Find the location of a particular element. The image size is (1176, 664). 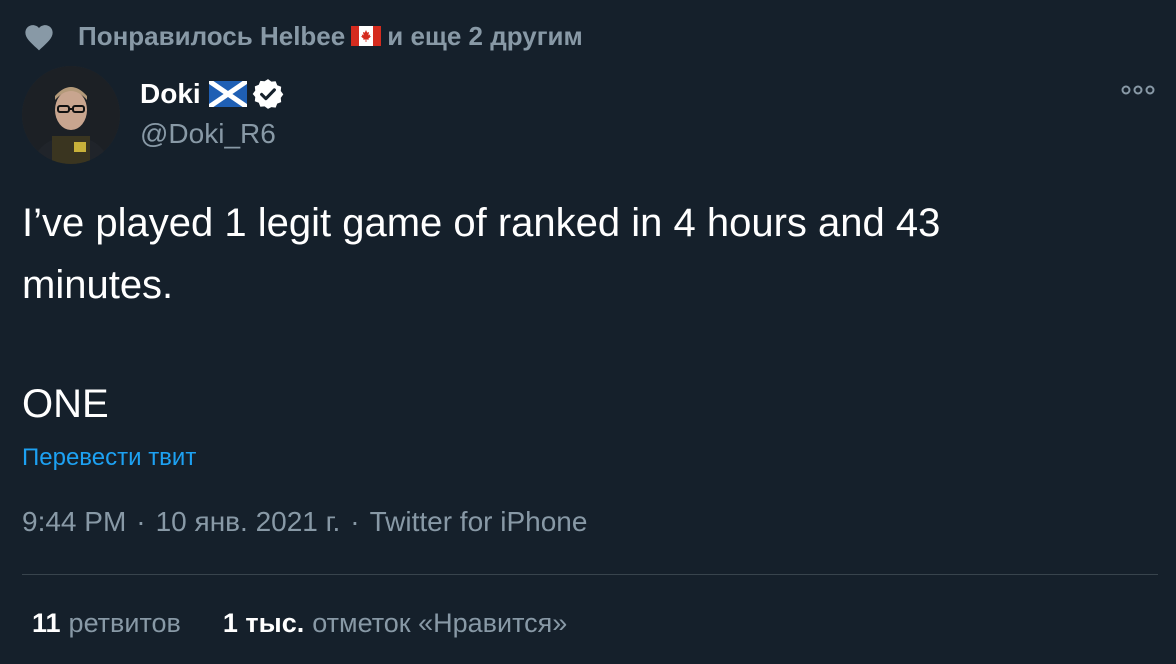

tweet-stats: 11 ретвитов 1 тыс. отметок «Нравится» is located at coordinates (320, 623).